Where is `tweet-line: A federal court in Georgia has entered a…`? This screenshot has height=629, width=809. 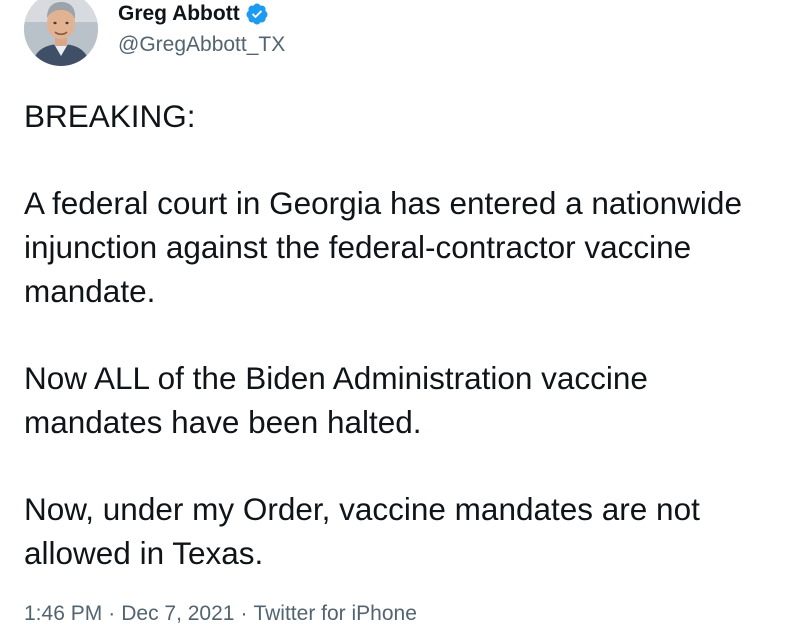
tweet-line: A federal court in Georgia has entered a… is located at coordinates (383, 203).